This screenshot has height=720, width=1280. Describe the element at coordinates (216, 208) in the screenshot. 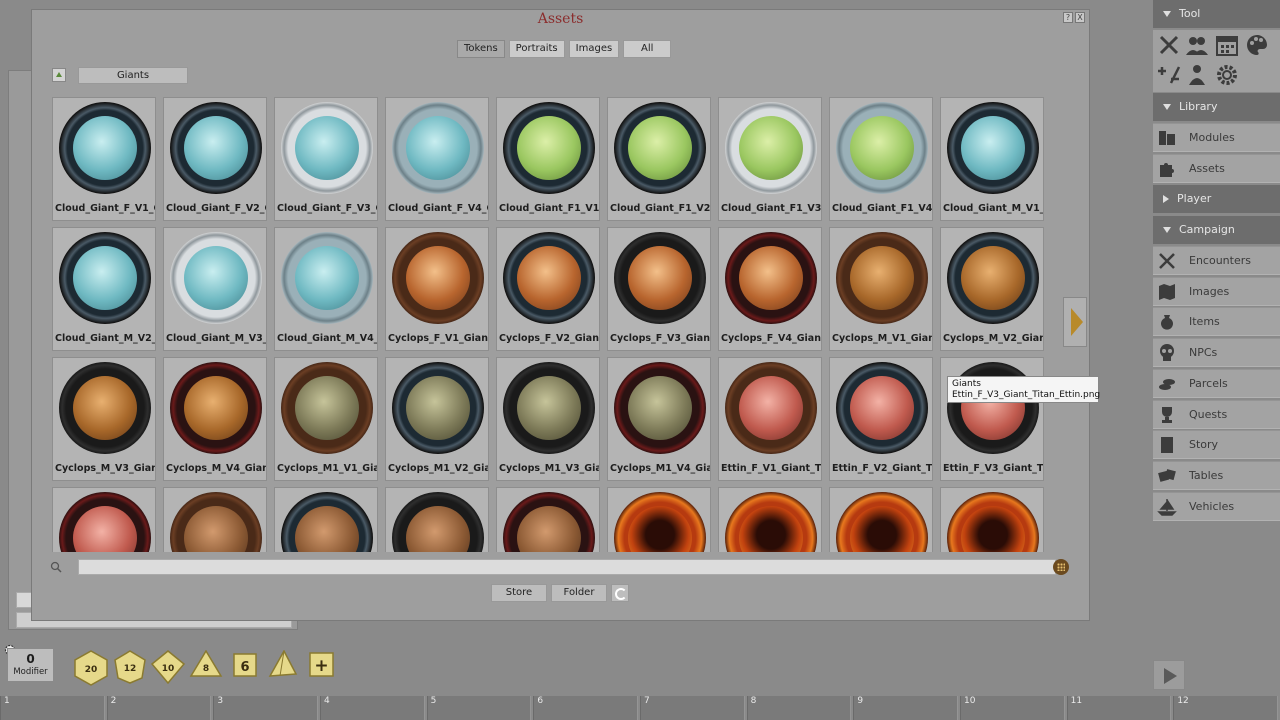

I see `asset-tile-label: Cloud_Giant_F_V2_Gi` at that location.